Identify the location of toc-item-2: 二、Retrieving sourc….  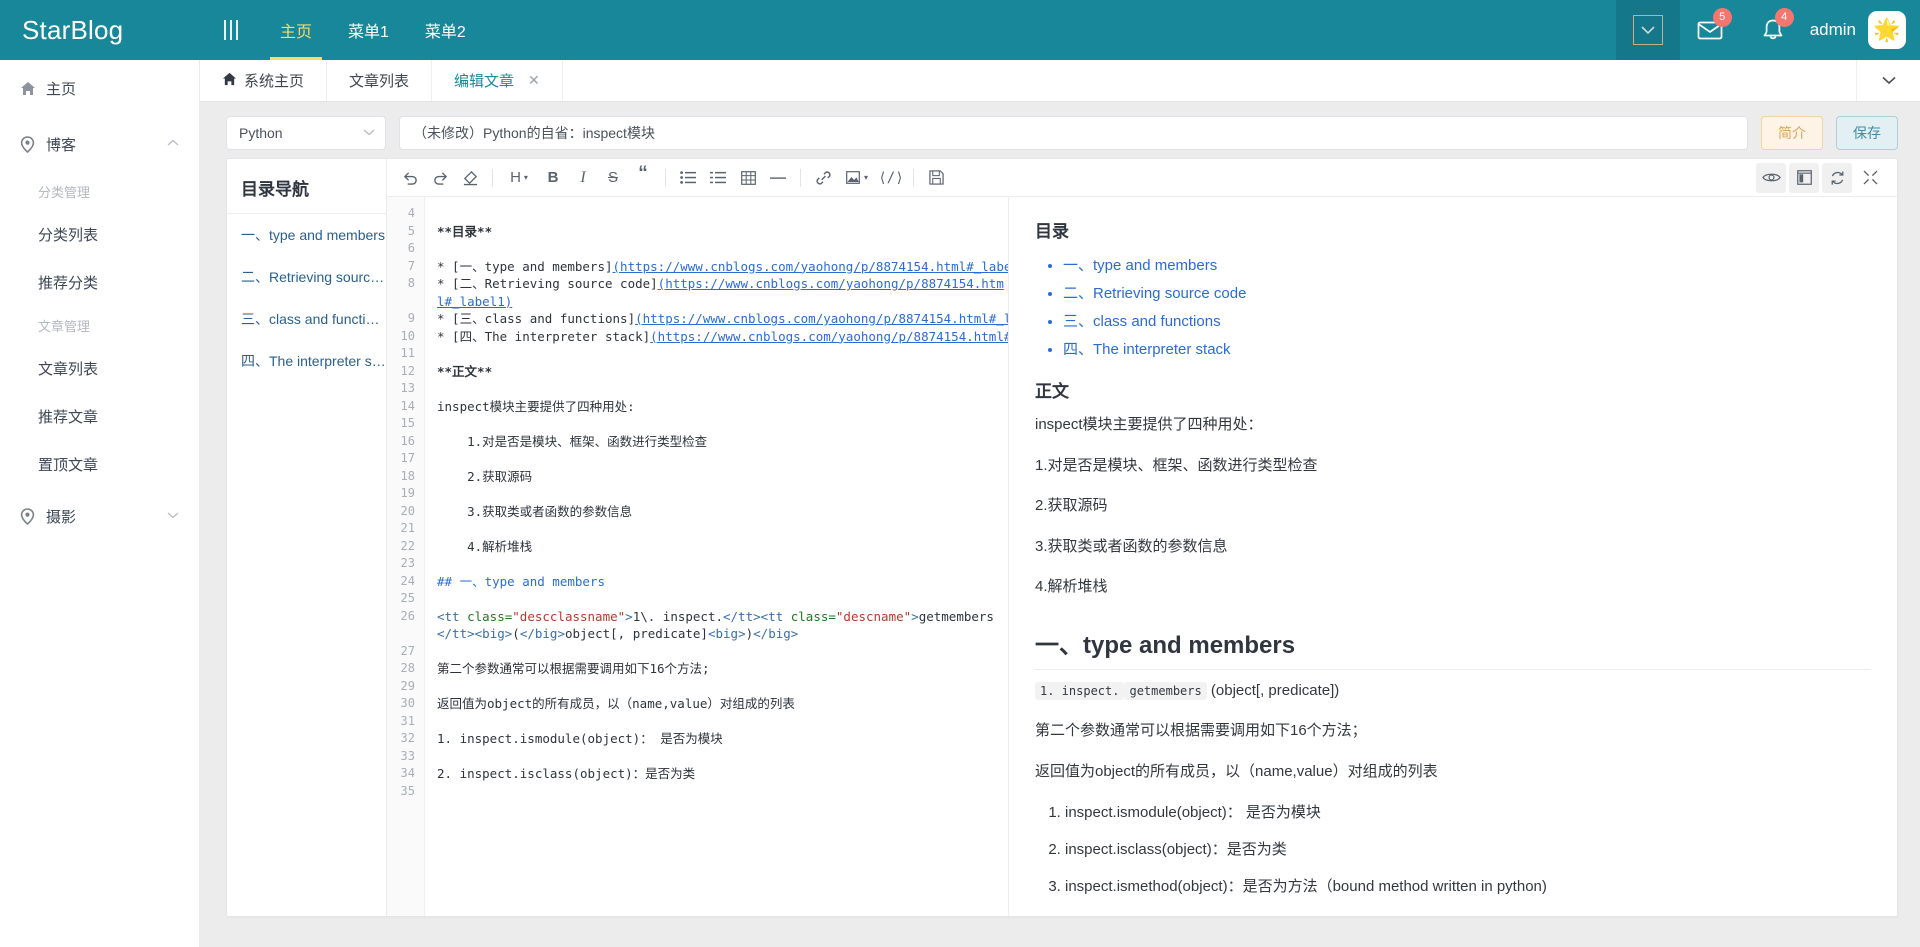
(306, 277).